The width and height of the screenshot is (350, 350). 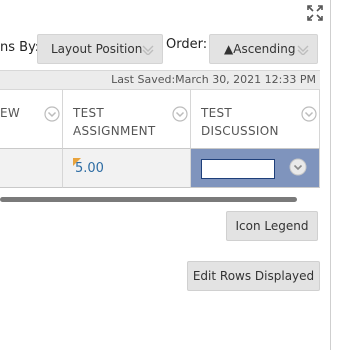 What do you see at coordinates (238, 169) in the screenshot?
I see `grade-input` at bounding box center [238, 169].